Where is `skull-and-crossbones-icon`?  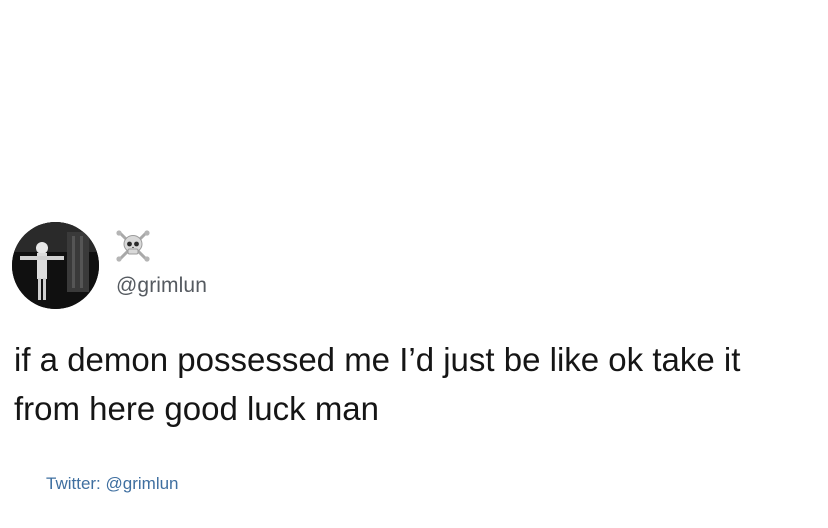
skull-and-crossbones-icon is located at coordinates (133, 246).